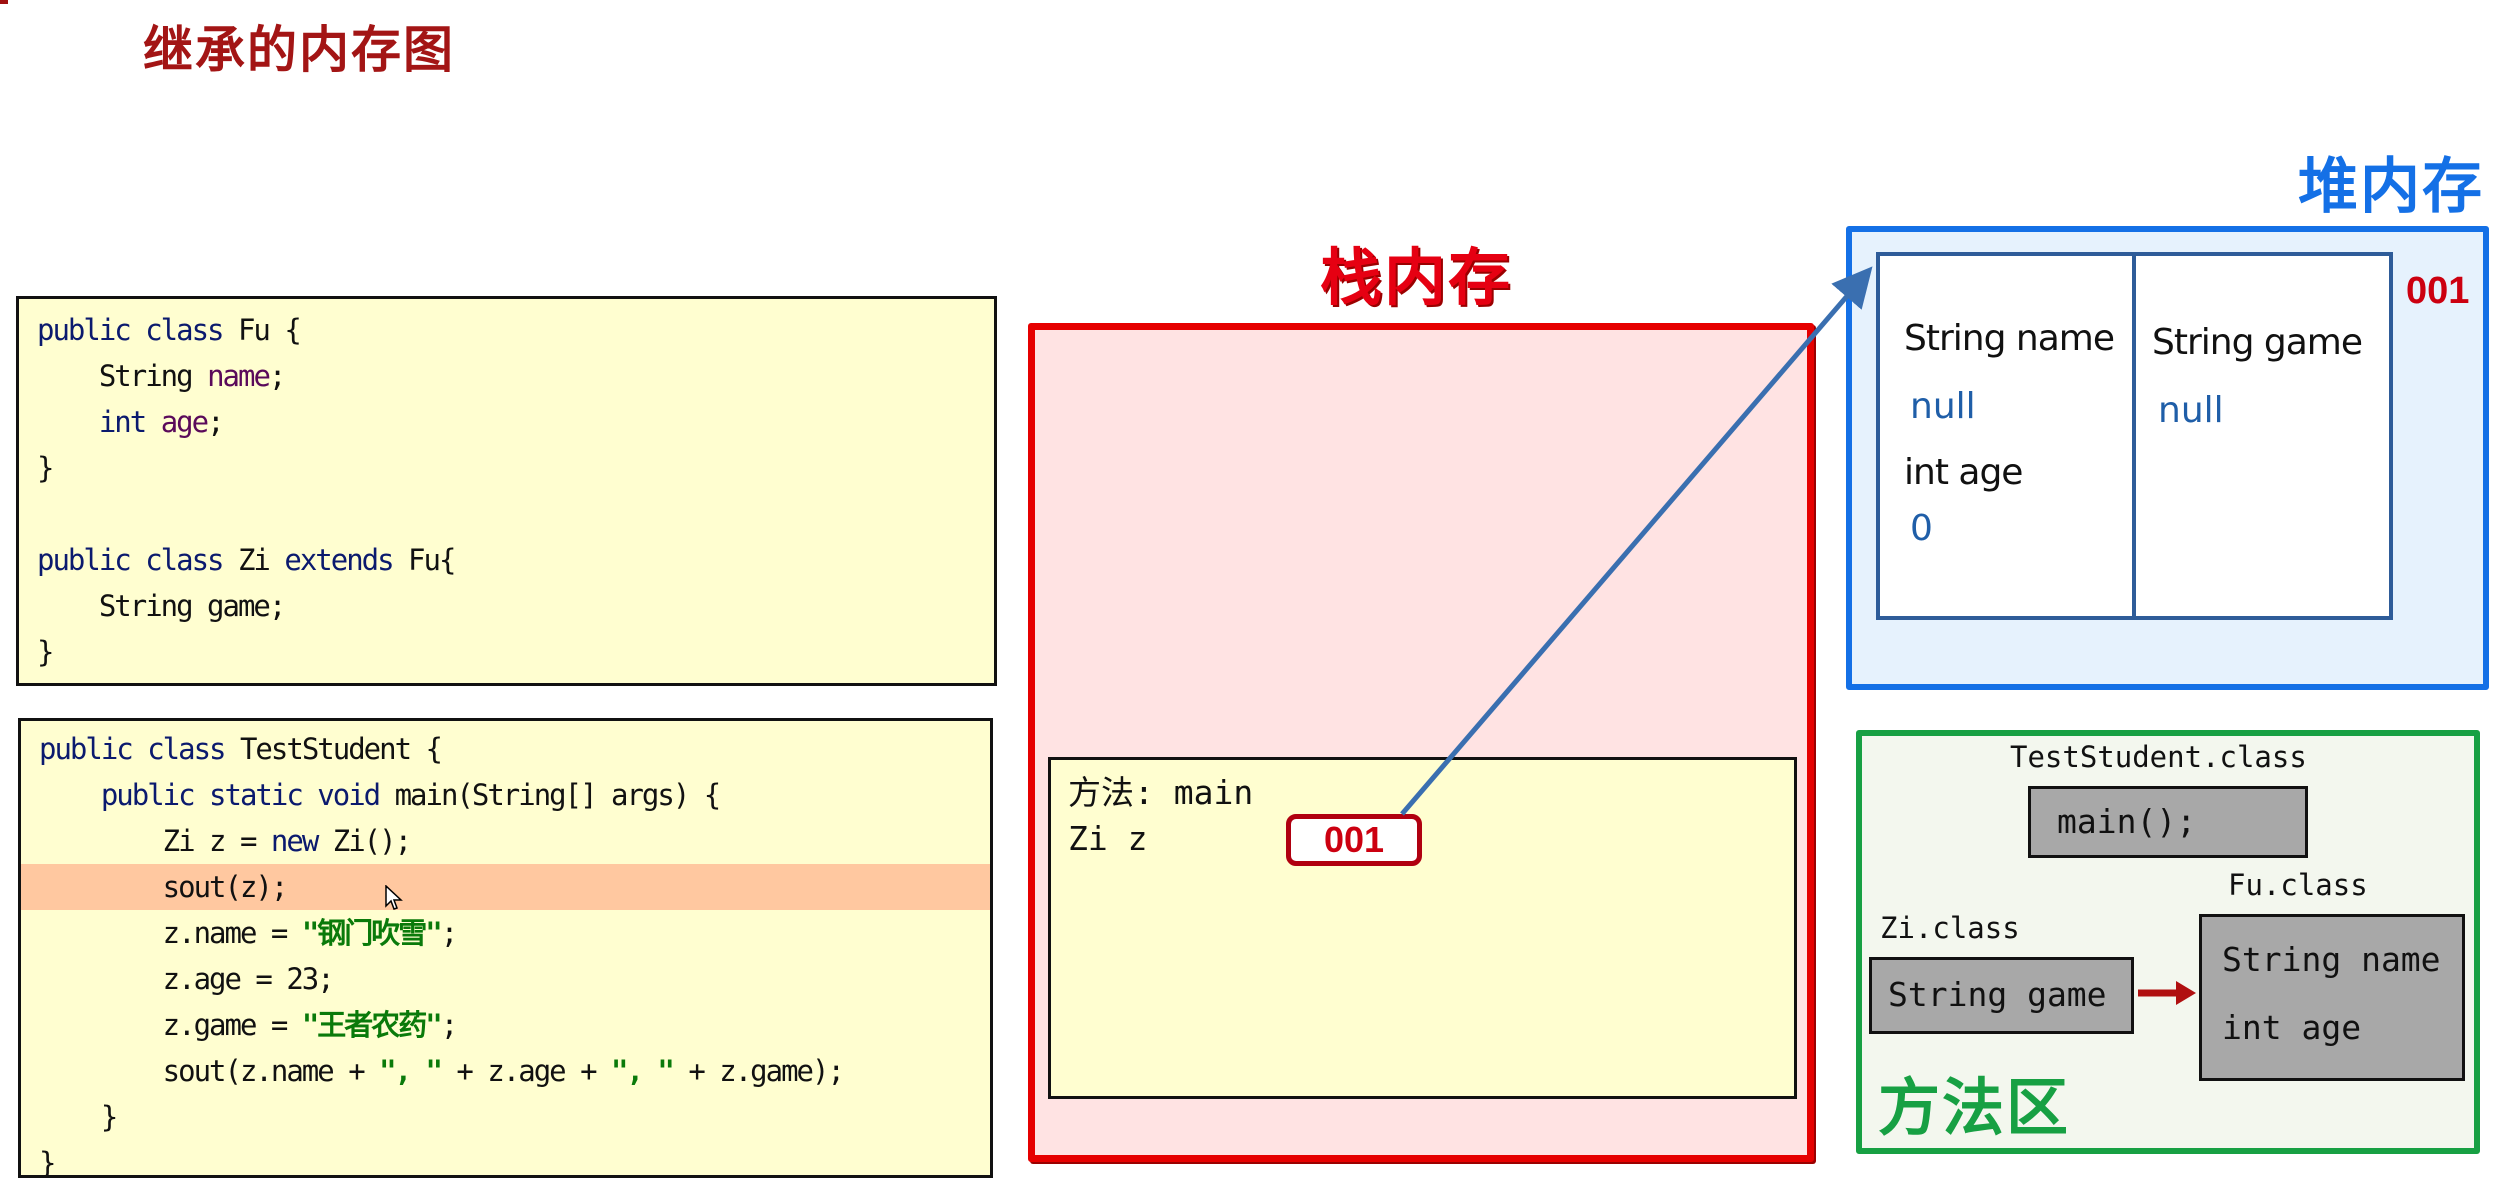 Image resolution: width=2493 pixels, height=1186 pixels. What do you see at coordinates (333, 749) in the screenshot?
I see `code-token: TestStudent {` at bounding box center [333, 749].